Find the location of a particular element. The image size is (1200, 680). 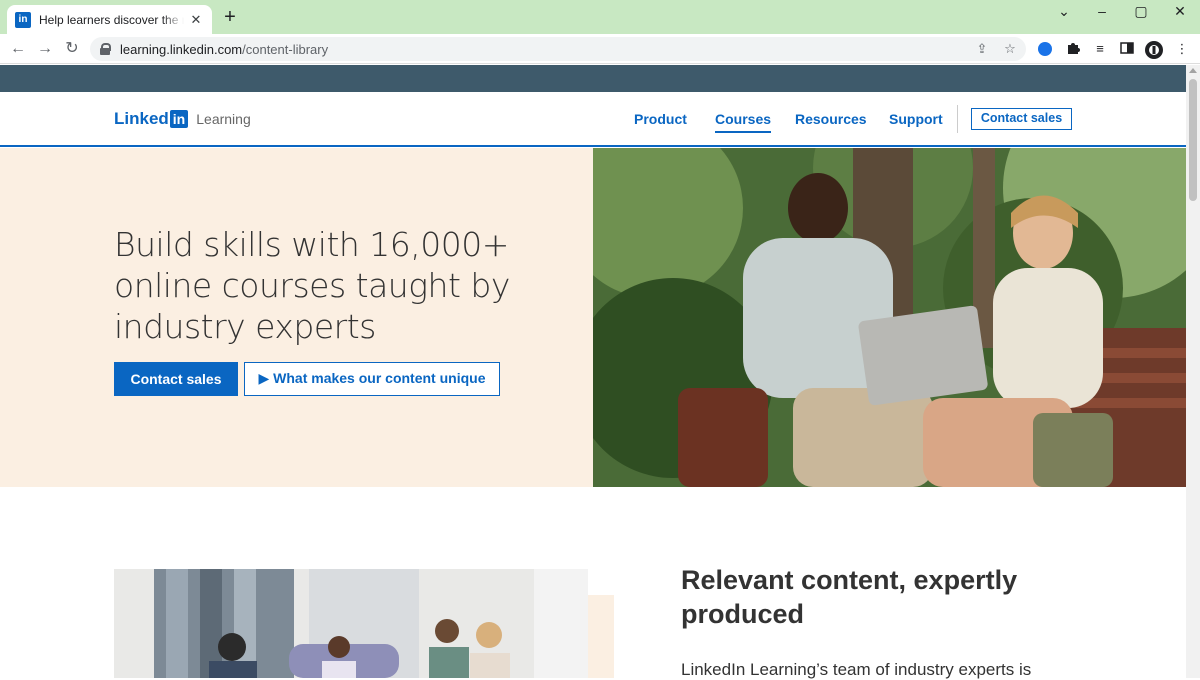

url-text: learning.linkedin.com/content-library is located at coordinates (224, 49).